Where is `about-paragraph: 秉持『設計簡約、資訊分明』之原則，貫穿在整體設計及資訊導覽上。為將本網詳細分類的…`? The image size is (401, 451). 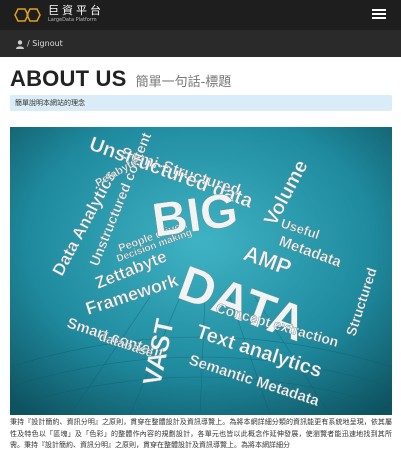 about-paragraph: 秉持『設計簡約、資訊分明』之原則，貫穿在整體設計及資訊導覽上。為將本網詳細分類的… is located at coordinates (201, 433).